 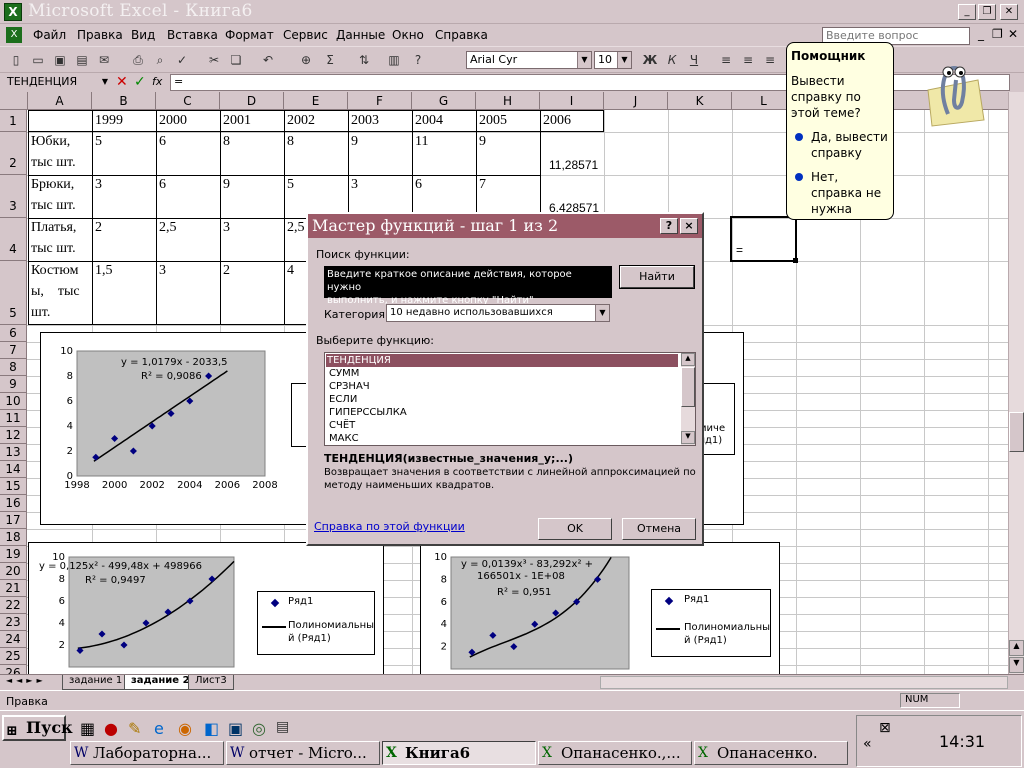 What do you see at coordinates (650, 60) in the screenshot?
I see `bold-button: Ж` at bounding box center [650, 60].